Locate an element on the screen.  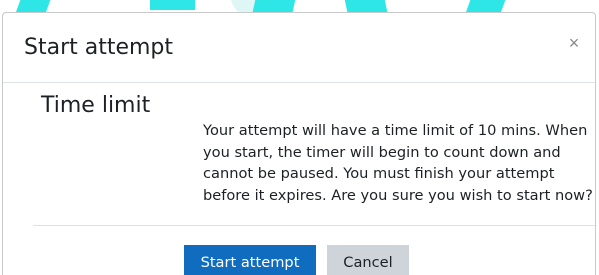
start-attempt-button: Start attempt is located at coordinates (250, 260).